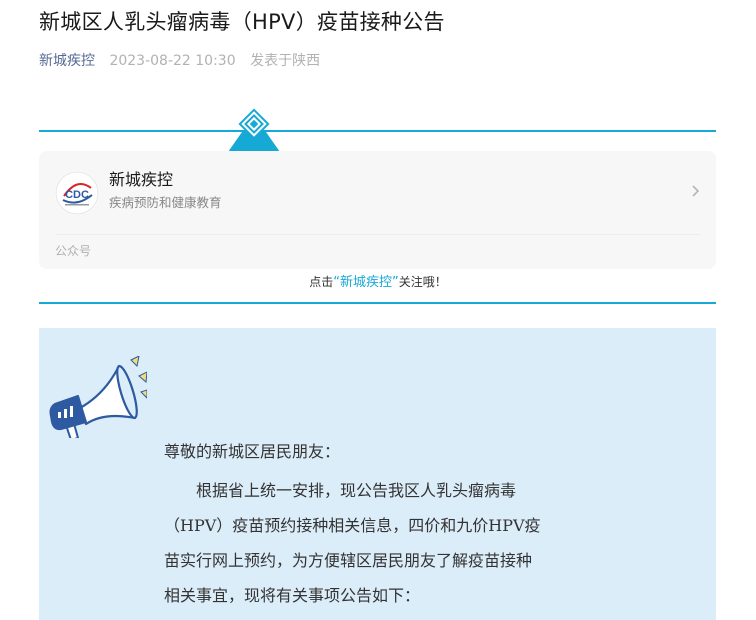 The height and width of the screenshot is (620, 756). I want to click on cdc-logo-text: CDC, so click(77, 195).